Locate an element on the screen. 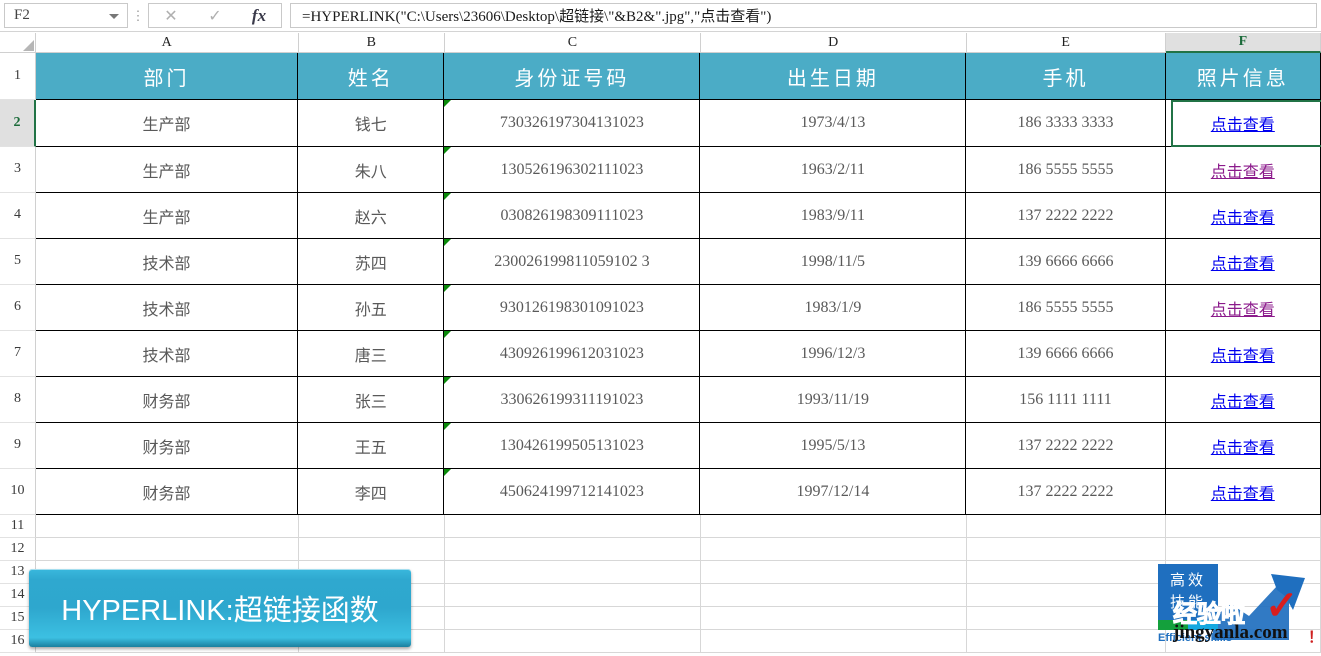 Image resolution: width=1321 pixels, height=656 pixels. table-column-header: 姓名 is located at coordinates (371, 76).